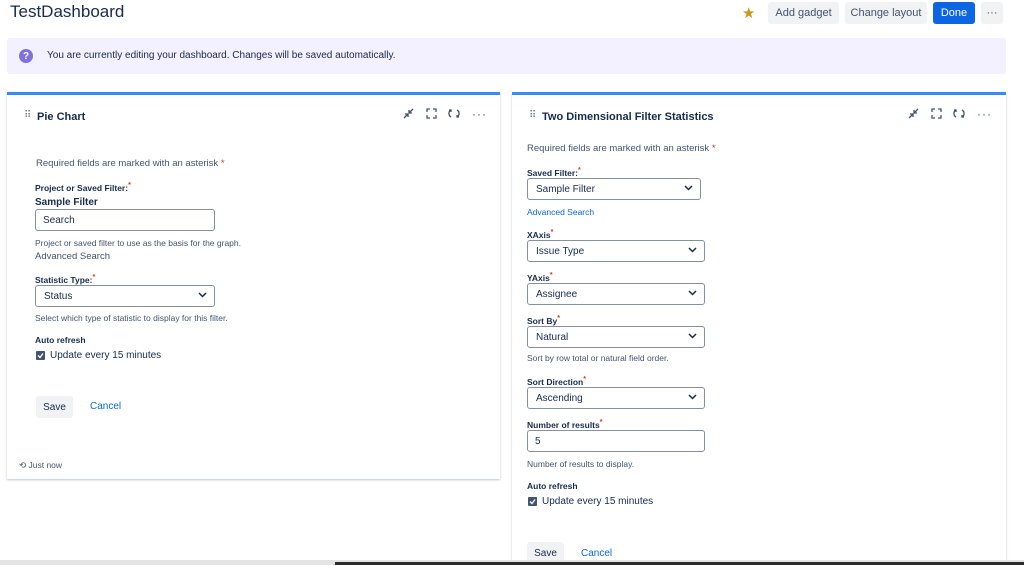 The width and height of the screenshot is (1024, 565). Describe the element at coordinates (614, 189) in the screenshot. I see `saved-filter-select: Sample Filter` at that location.